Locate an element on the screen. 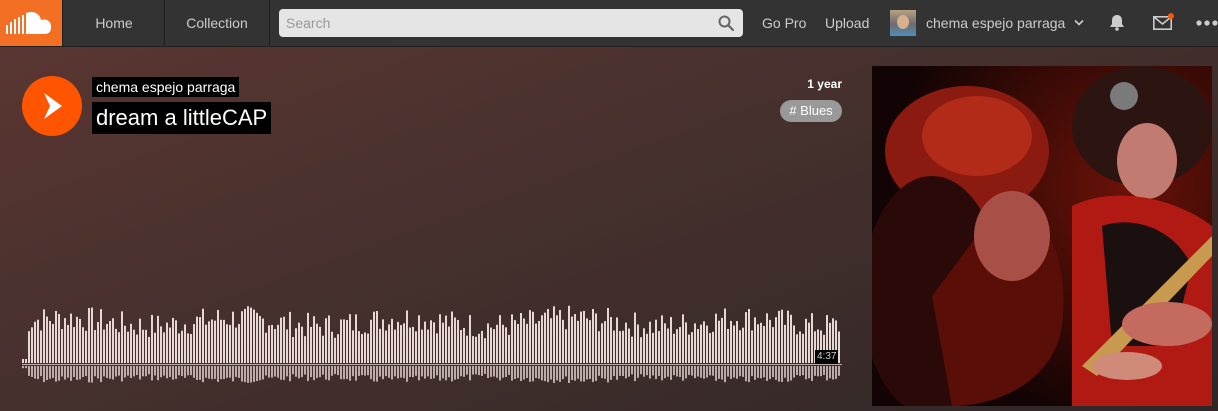 The image size is (1218, 411). nav-collection: Collection is located at coordinates (217, 23).